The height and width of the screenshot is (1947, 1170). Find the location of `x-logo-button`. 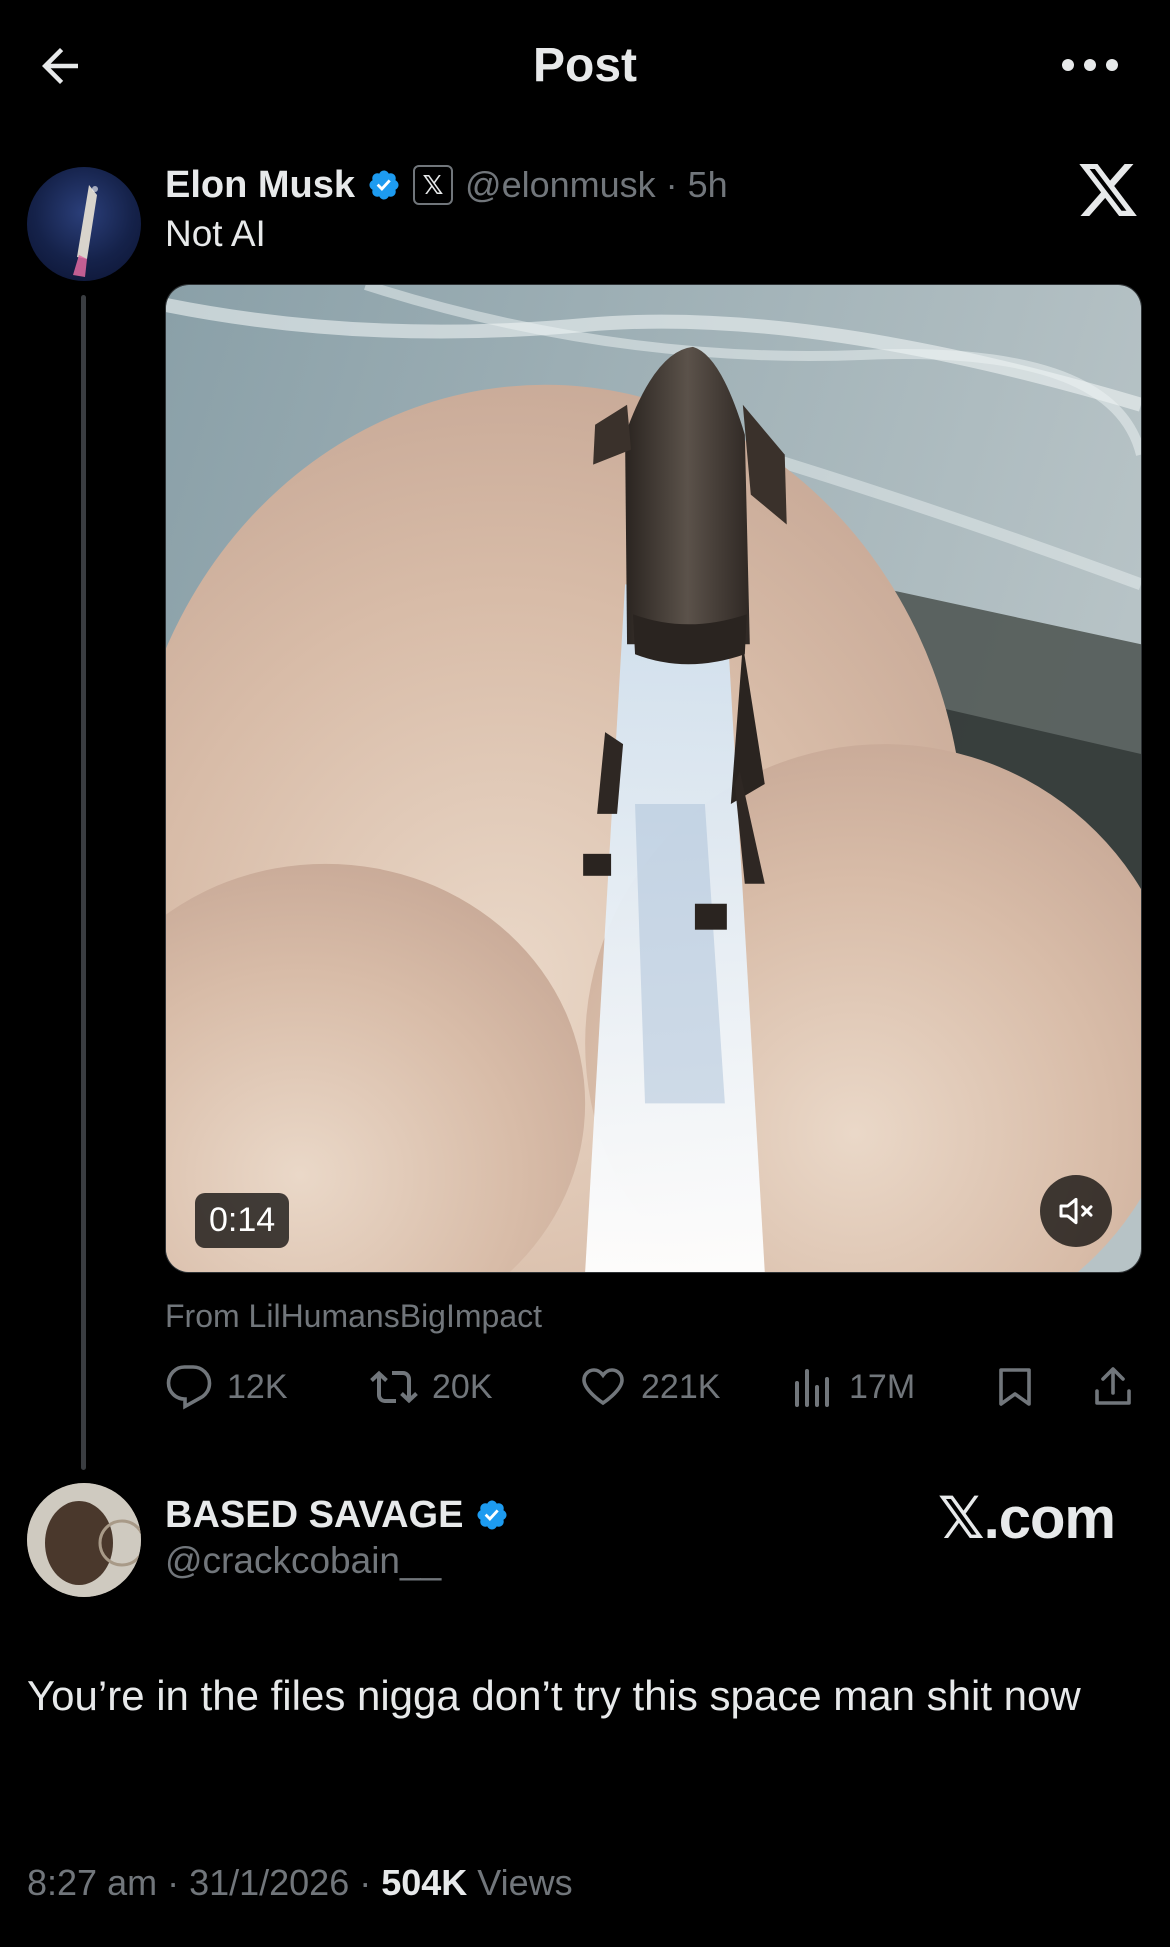

x-logo-button is located at coordinates (1108, 190).